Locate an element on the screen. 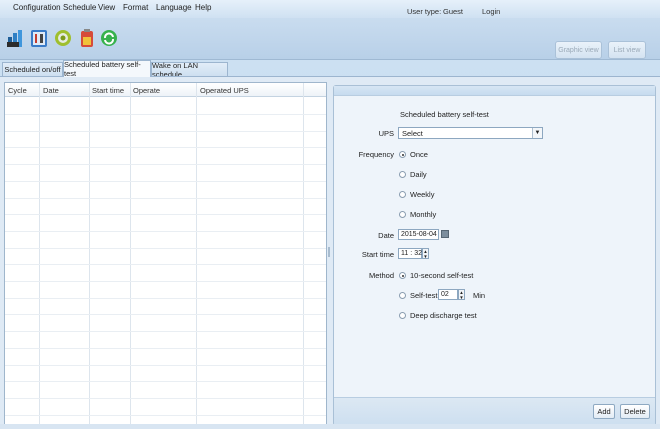 The width and height of the screenshot is (660, 429). column-operated-ups: Operated UPS is located at coordinates (224, 90).